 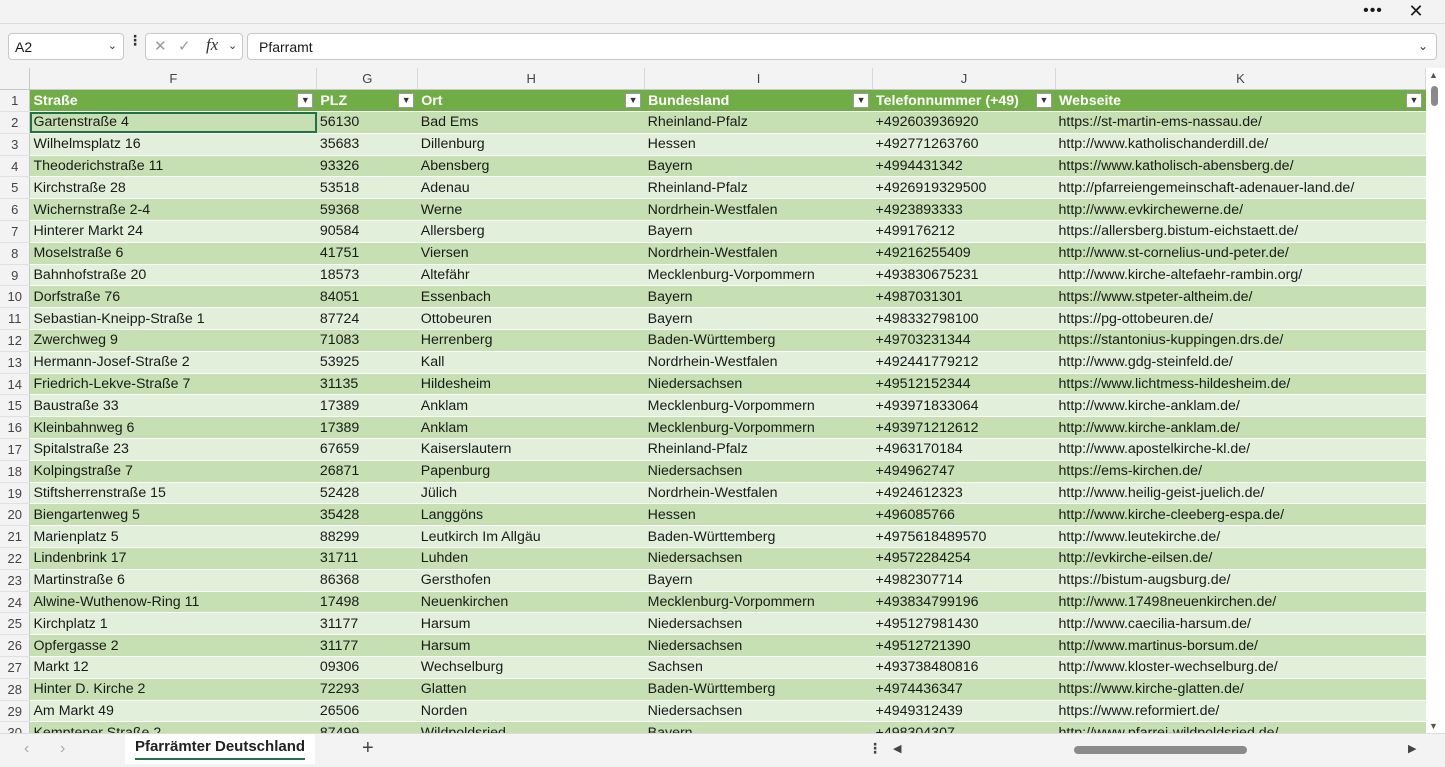 What do you see at coordinates (531, 319) in the screenshot?
I see `table-cell: Ottobeuren` at bounding box center [531, 319].